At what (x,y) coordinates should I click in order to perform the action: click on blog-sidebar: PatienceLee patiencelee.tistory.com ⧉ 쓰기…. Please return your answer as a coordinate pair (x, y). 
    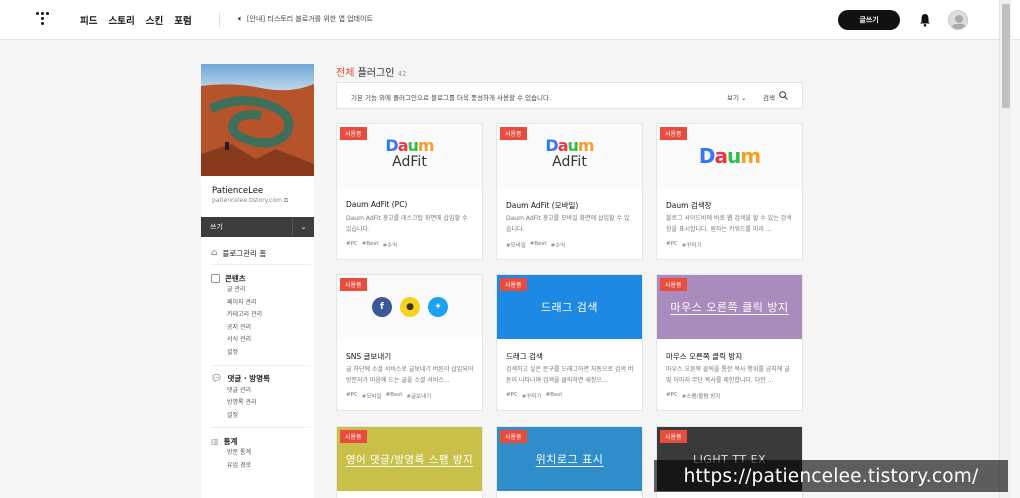
    Looking at the image, I should click on (257, 281).